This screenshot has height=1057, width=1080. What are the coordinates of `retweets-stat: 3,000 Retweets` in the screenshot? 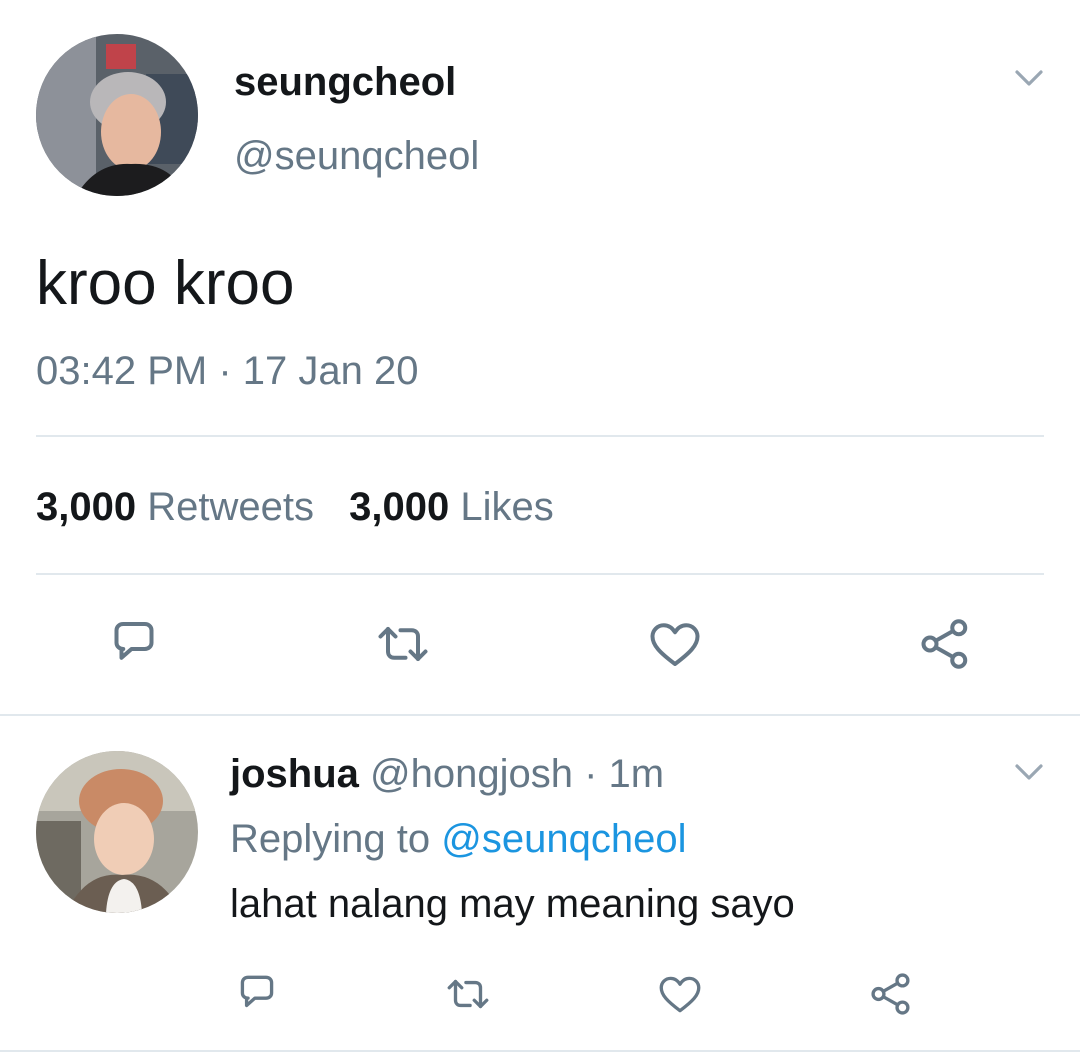 It's located at (180, 507).